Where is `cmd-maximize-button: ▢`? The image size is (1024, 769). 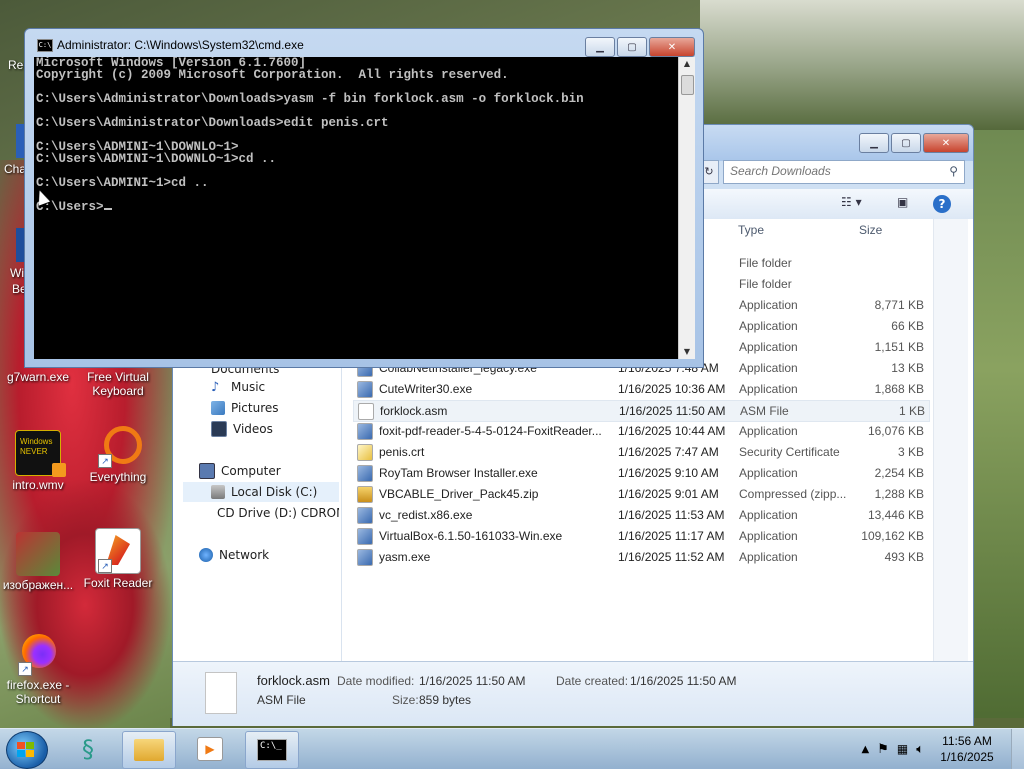
cmd-maximize-button: ▢ is located at coordinates (632, 47).